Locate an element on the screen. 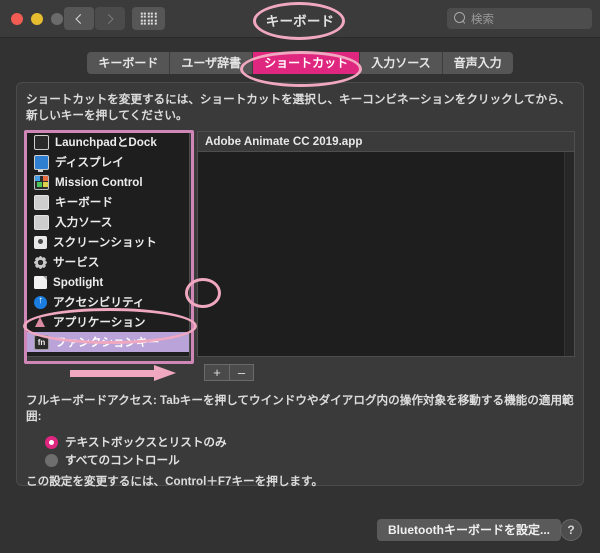  sidebar-item-mission-control: Mission Control is located at coordinates (108, 182).